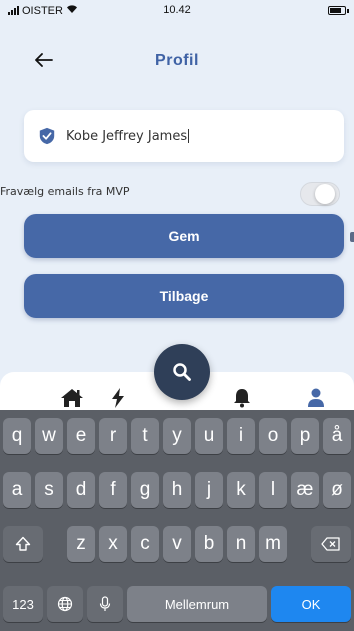  Describe the element at coordinates (23, 604) in the screenshot. I see `numbers-key: 123` at that location.